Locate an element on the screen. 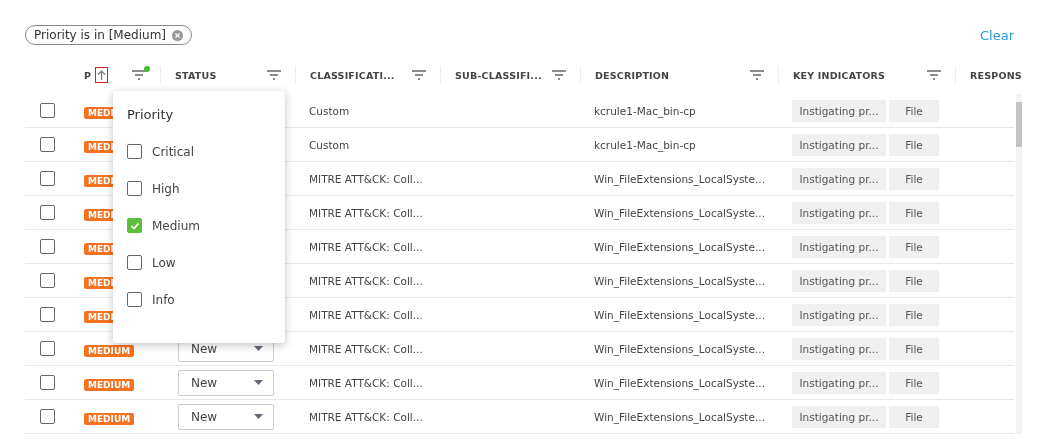 Image resolution: width=1042 pixels, height=439 pixels. filter-option: High is located at coordinates (199, 188).